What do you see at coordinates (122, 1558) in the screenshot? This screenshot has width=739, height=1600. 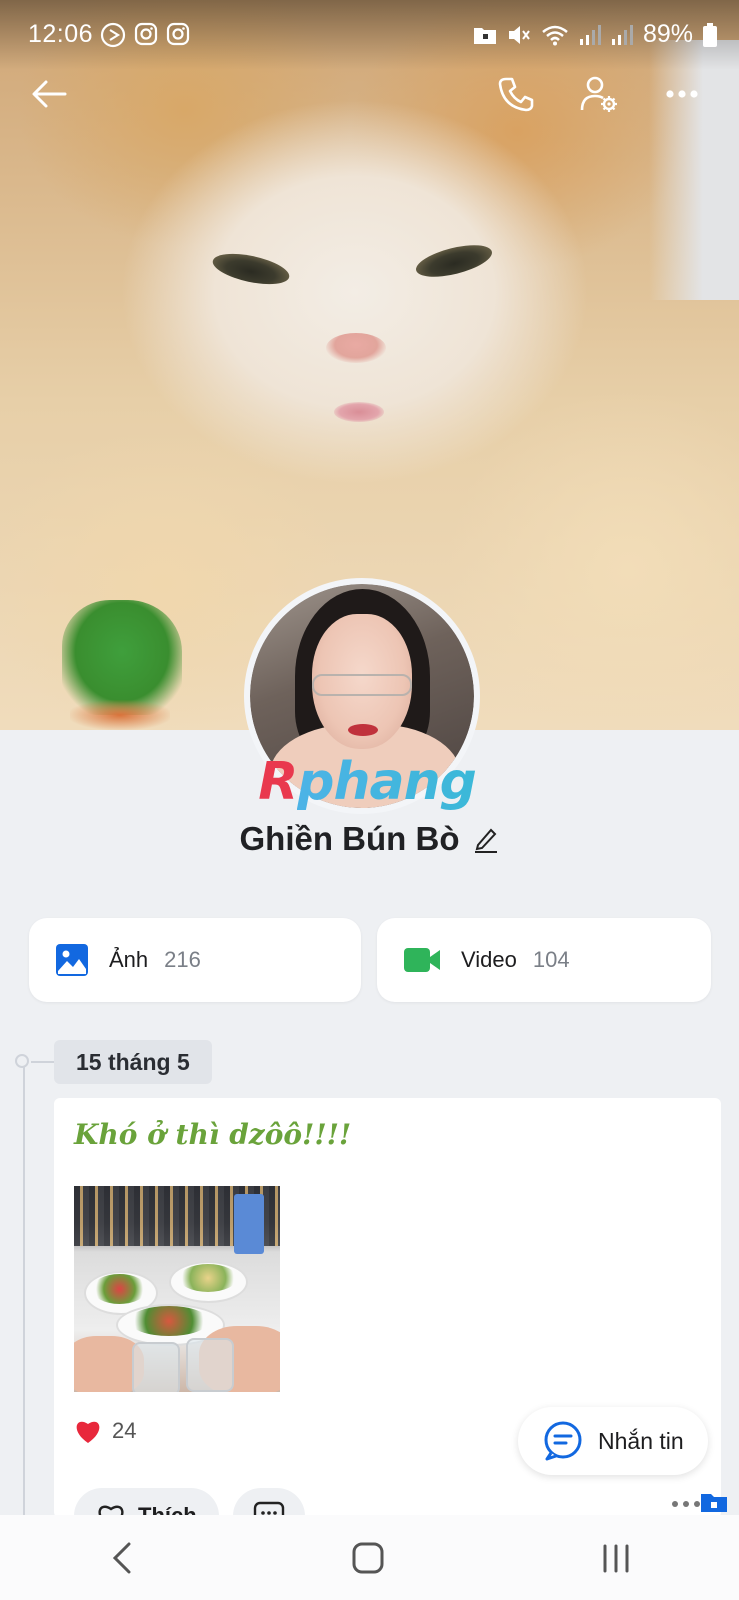 I see `nav-back-icon` at bounding box center [122, 1558].